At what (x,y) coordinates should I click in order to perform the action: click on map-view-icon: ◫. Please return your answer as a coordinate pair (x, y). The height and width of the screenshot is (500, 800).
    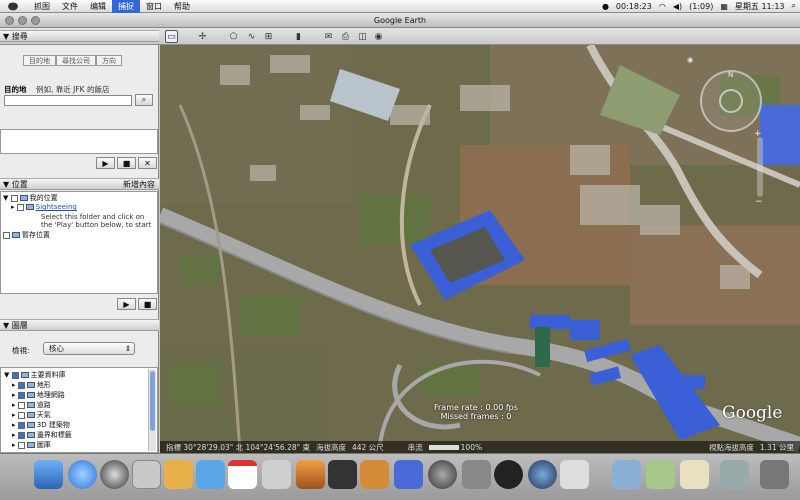
    Looking at the image, I should click on (362, 36).